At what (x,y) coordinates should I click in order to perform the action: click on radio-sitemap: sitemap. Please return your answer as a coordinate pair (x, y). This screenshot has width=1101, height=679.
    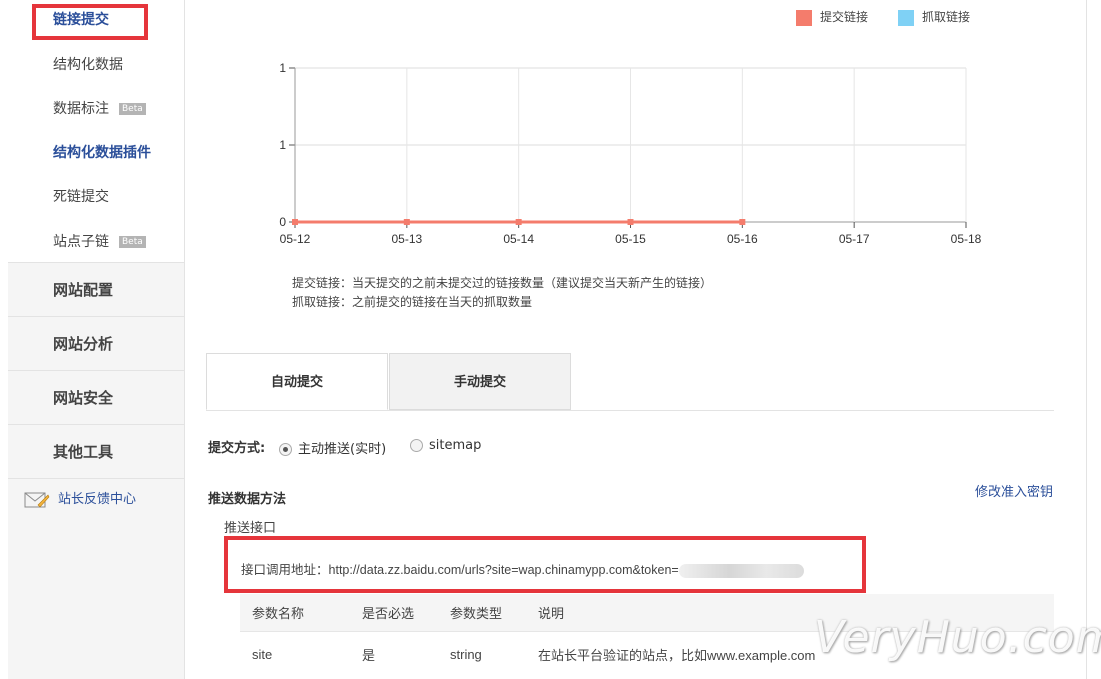
    Looking at the image, I should click on (445, 445).